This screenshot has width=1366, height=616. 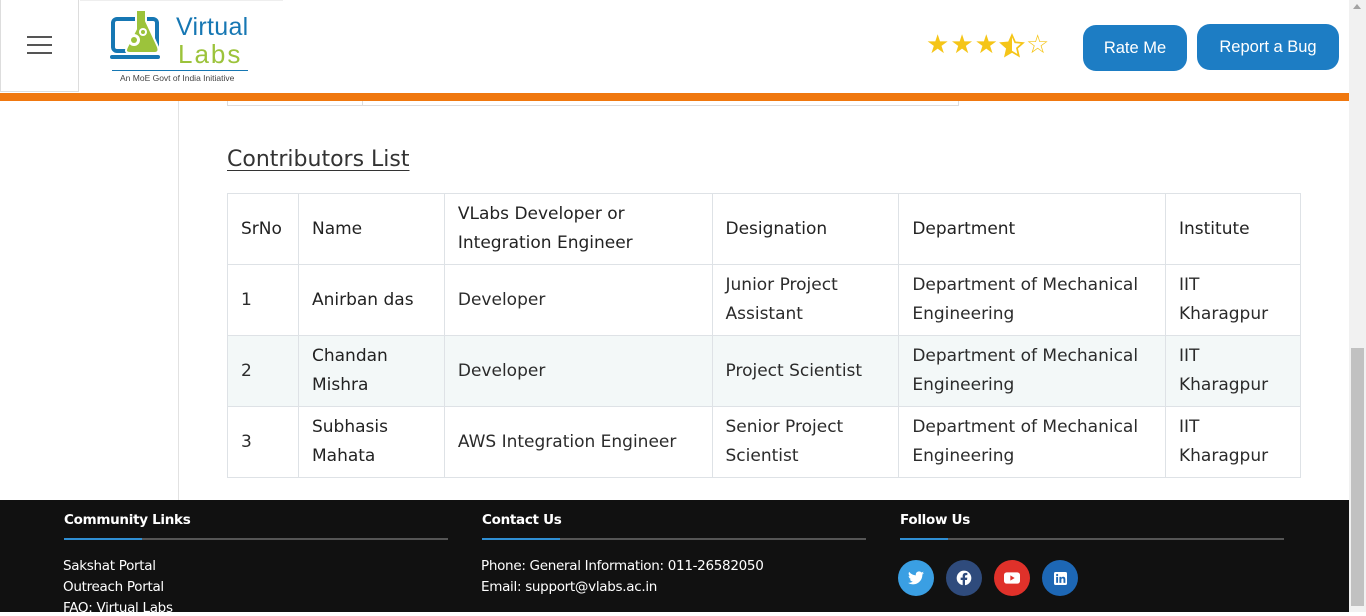 What do you see at coordinates (1012, 578) in the screenshot?
I see `youtube-icon` at bounding box center [1012, 578].